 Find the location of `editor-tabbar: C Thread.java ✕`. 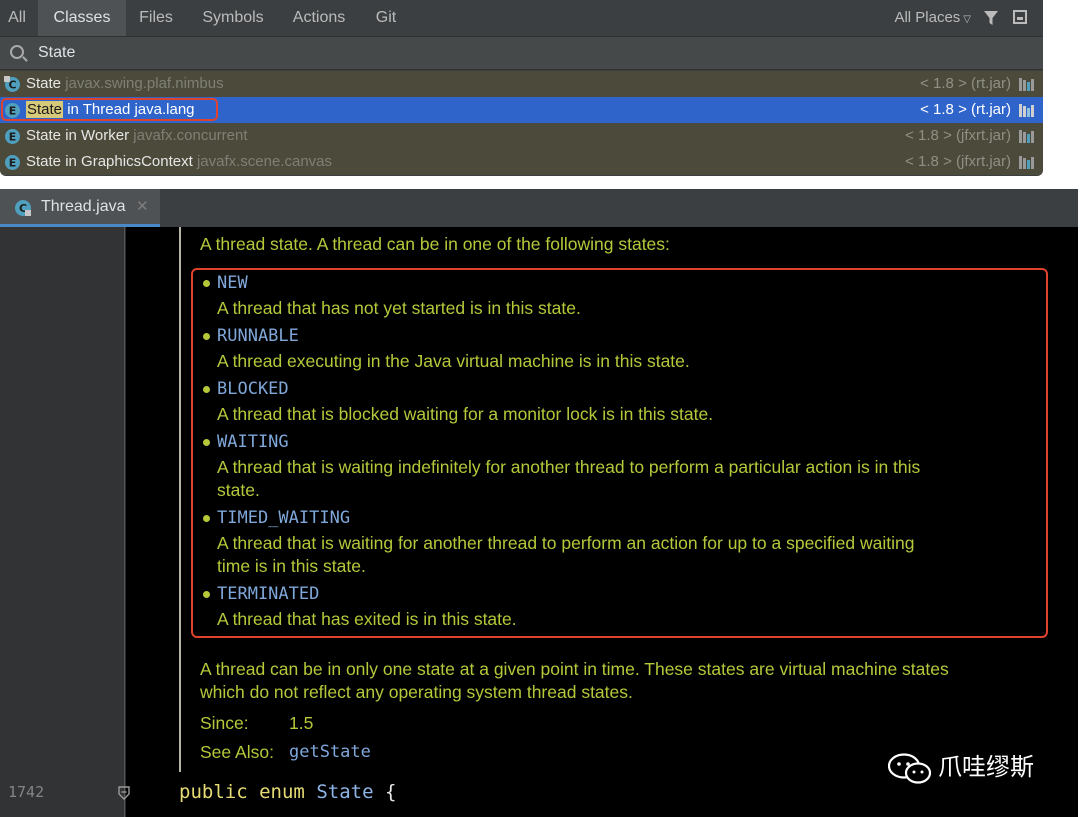

editor-tabbar: C Thread.java ✕ is located at coordinates (539, 208).